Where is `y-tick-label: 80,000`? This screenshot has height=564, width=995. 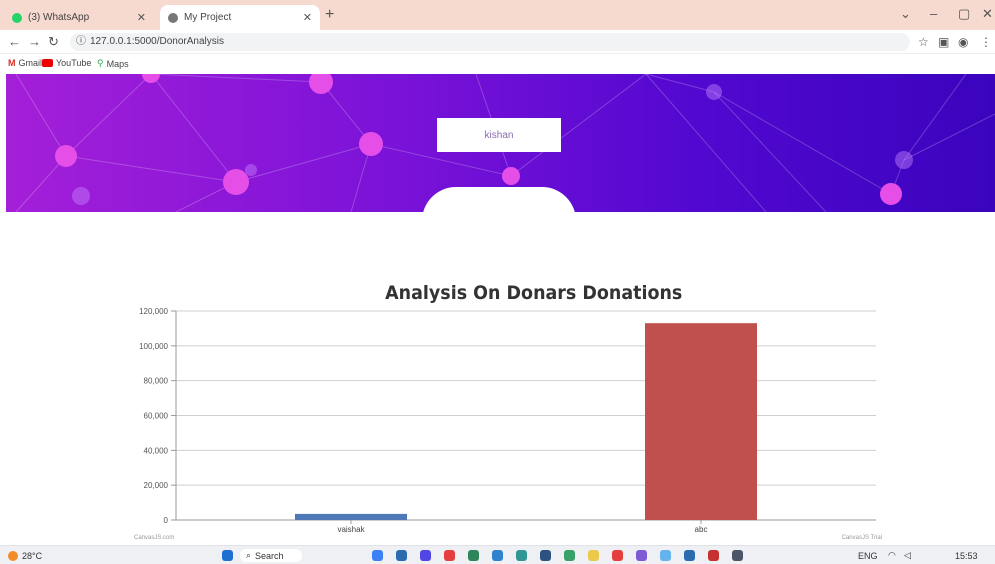 y-tick-label: 80,000 is located at coordinates (156, 381).